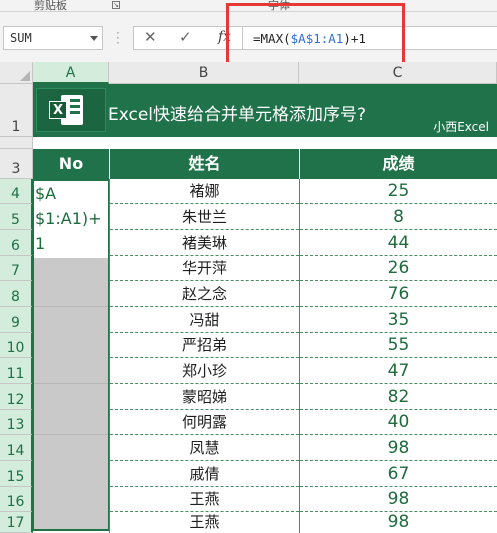 The height and width of the screenshot is (533, 497). What do you see at coordinates (204, 191) in the screenshot?
I see `name-cell: 褚娜` at bounding box center [204, 191].